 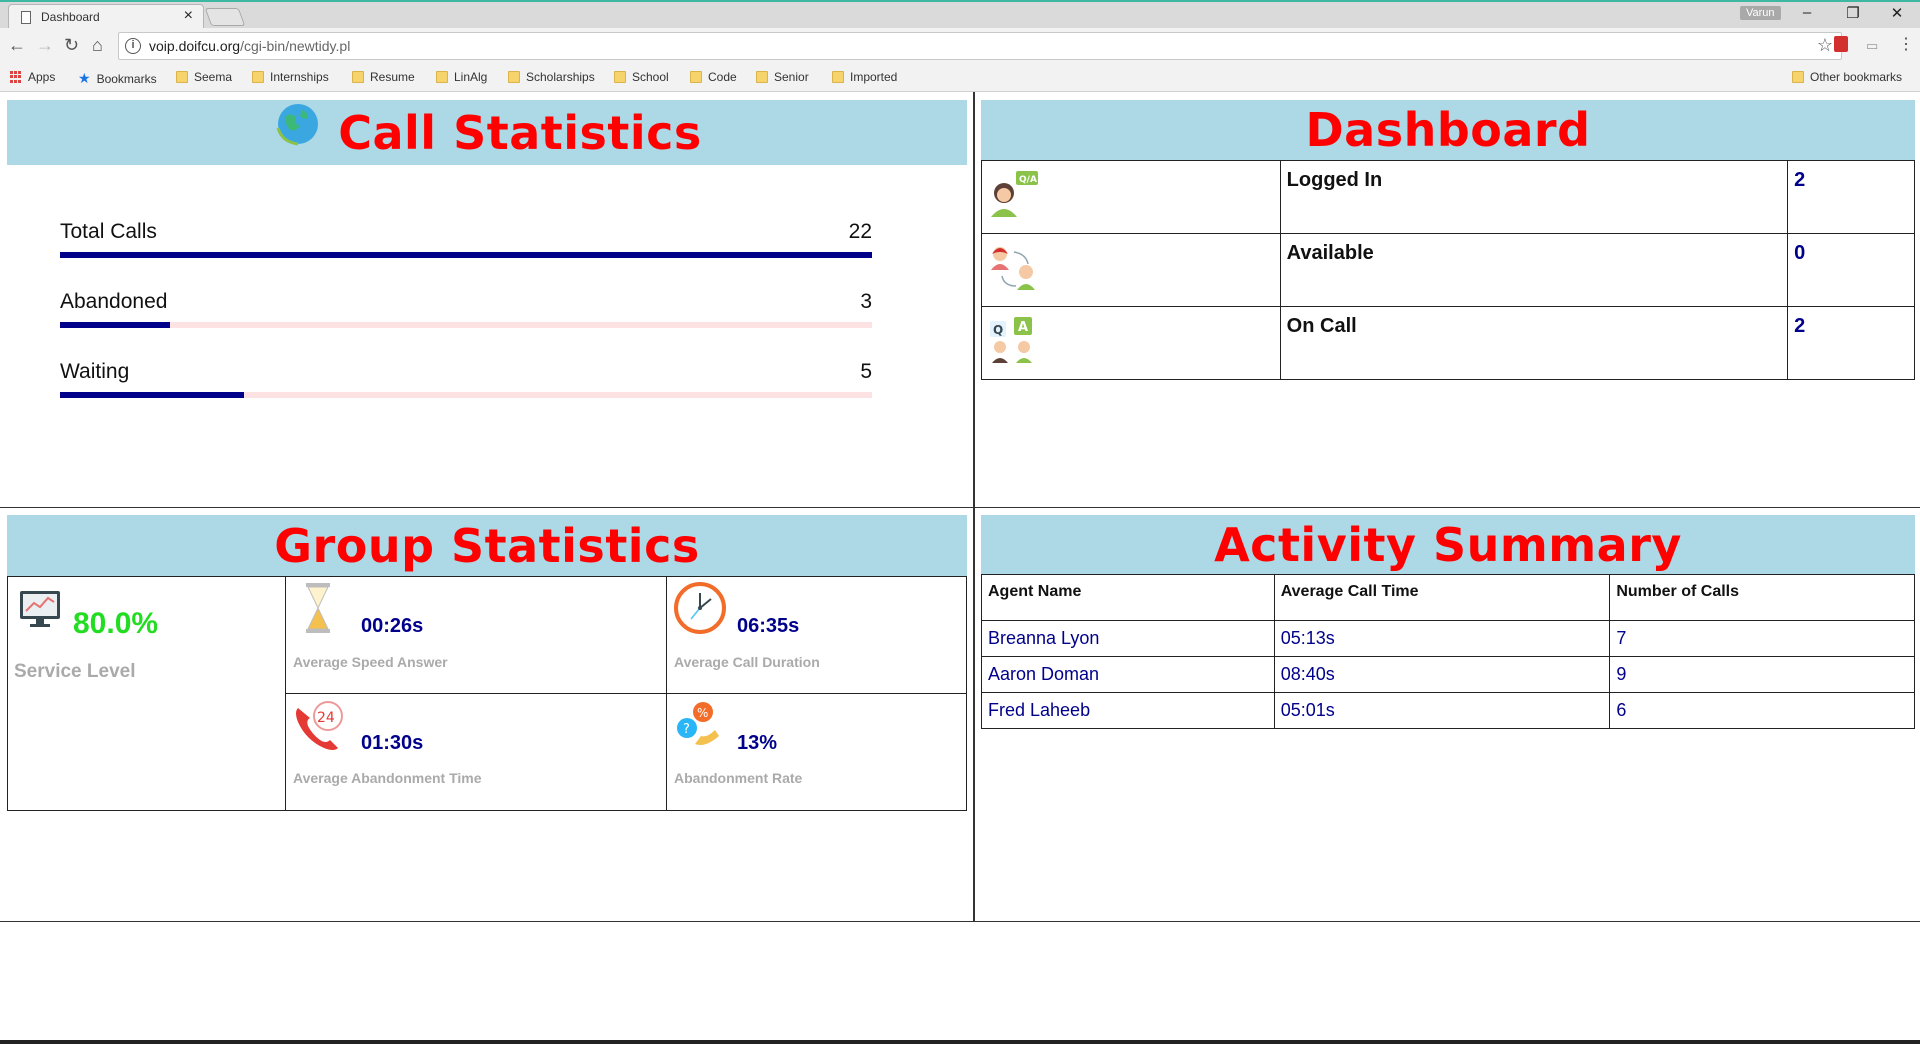 What do you see at coordinates (295, 46) in the screenshot?
I see `url-path: /cgi-bin/newtidy.pl` at bounding box center [295, 46].